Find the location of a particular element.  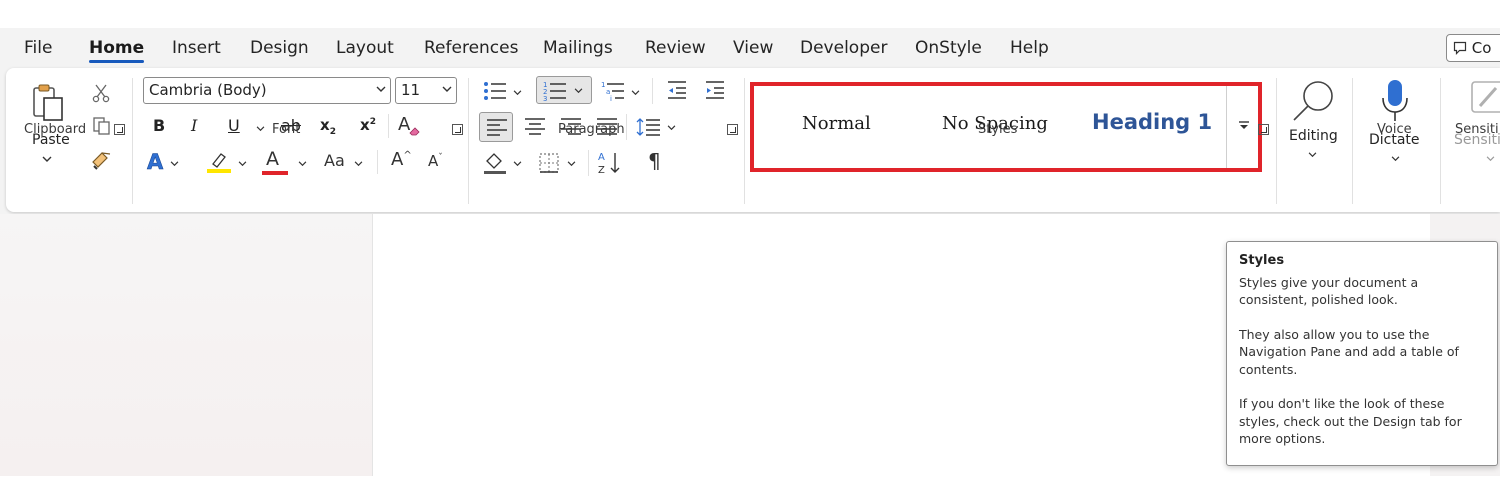

style-heading-1: Heading 1 is located at coordinates (1152, 122).